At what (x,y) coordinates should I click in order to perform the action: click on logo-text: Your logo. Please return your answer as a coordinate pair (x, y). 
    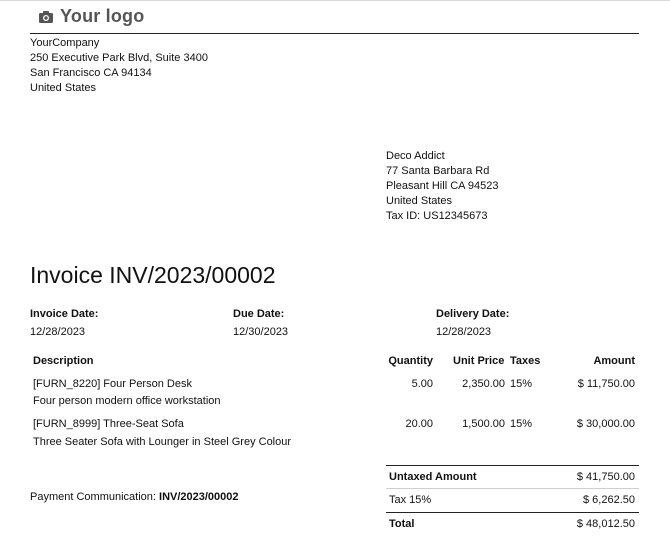
    Looking at the image, I should click on (102, 16).